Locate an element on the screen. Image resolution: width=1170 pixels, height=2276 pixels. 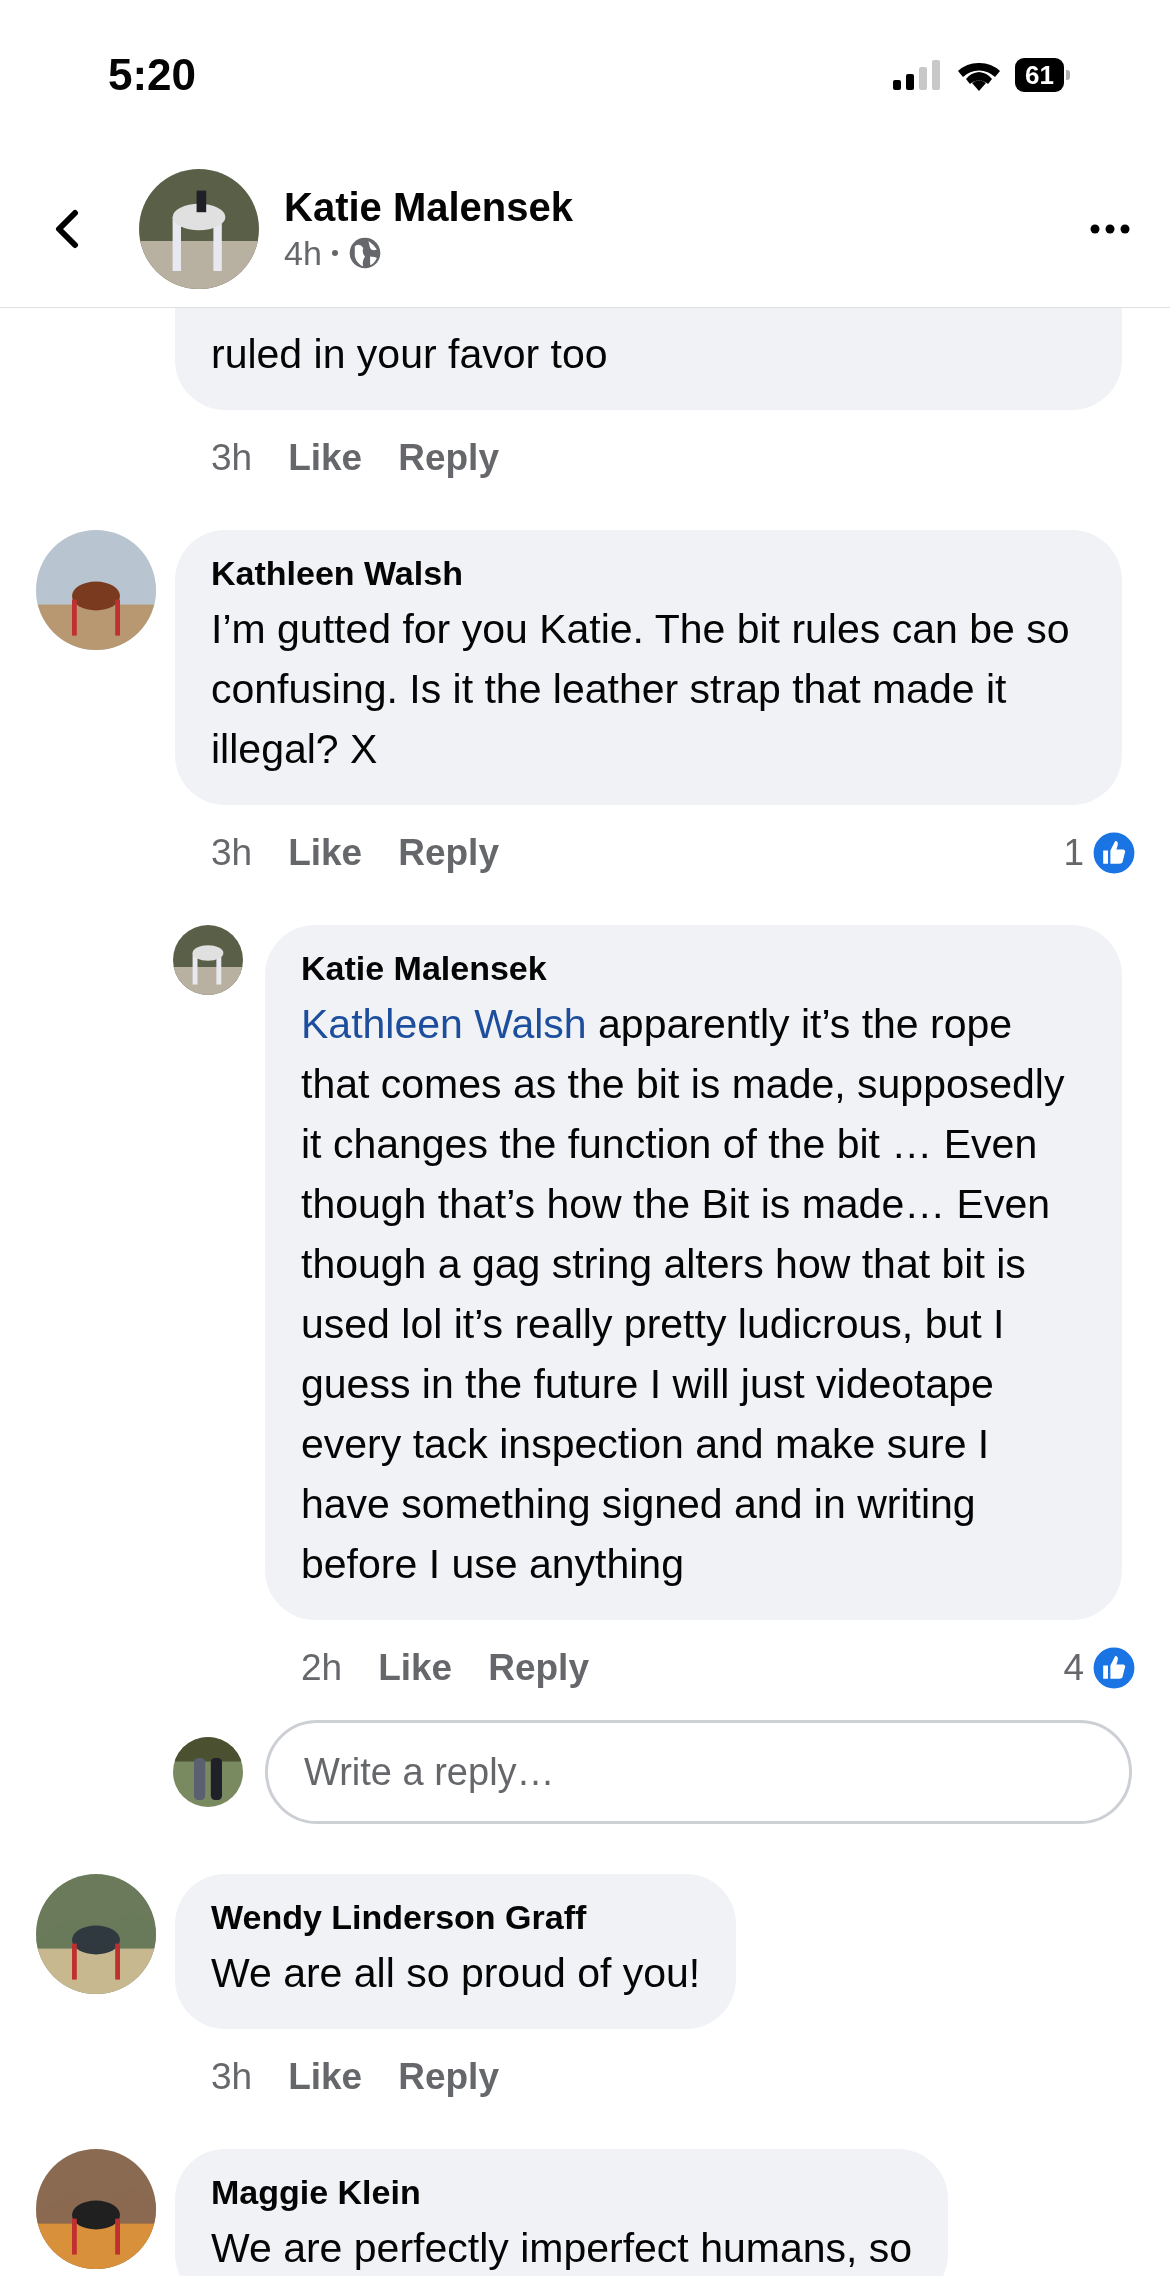
comment-time: 2h is located at coordinates (322, 1668).